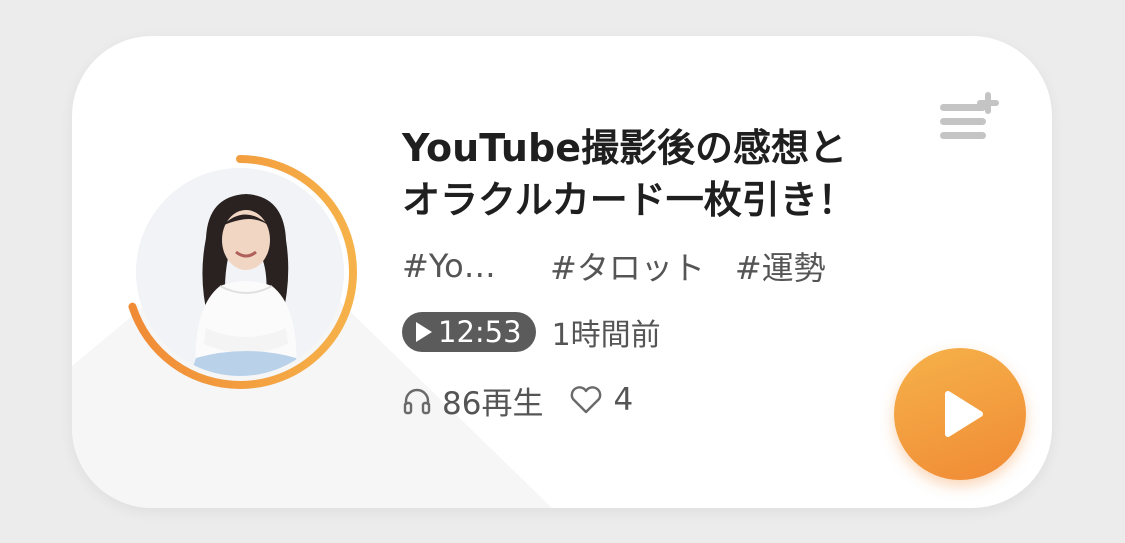  What do you see at coordinates (627, 266) in the screenshot?
I see `tag-item: #タロット` at bounding box center [627, 266].